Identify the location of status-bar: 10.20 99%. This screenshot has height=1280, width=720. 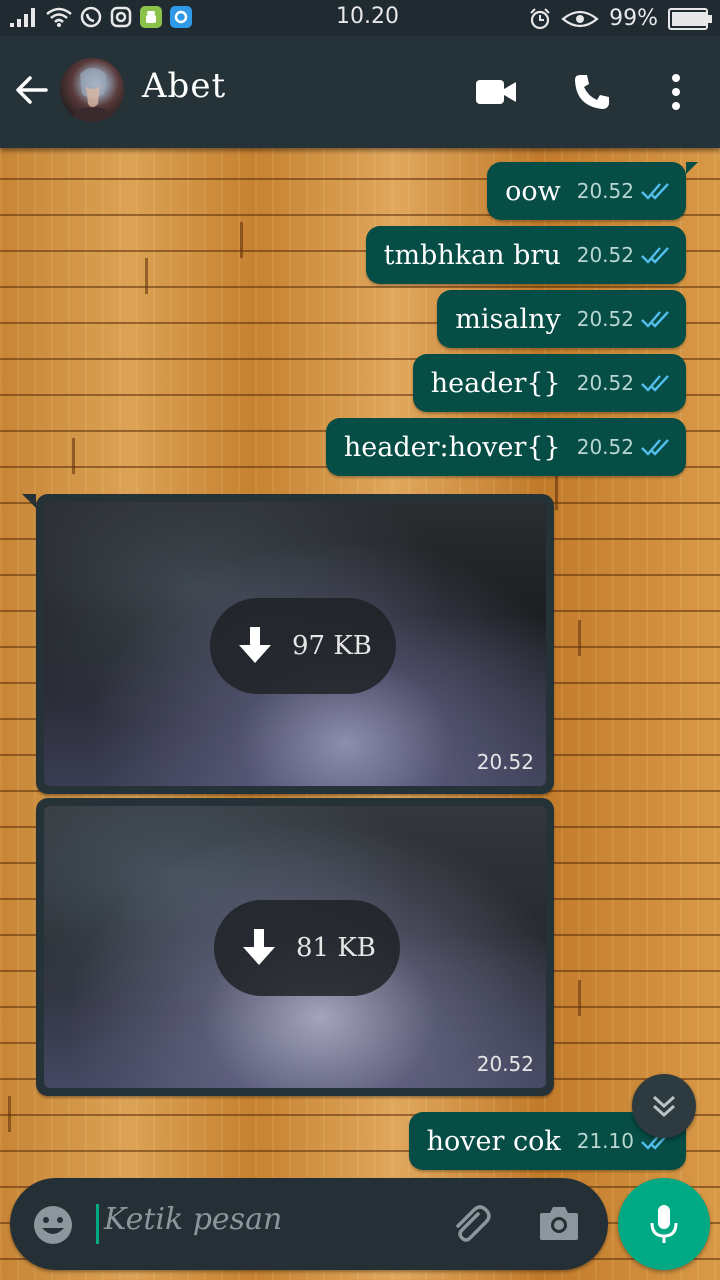
(360, 18).